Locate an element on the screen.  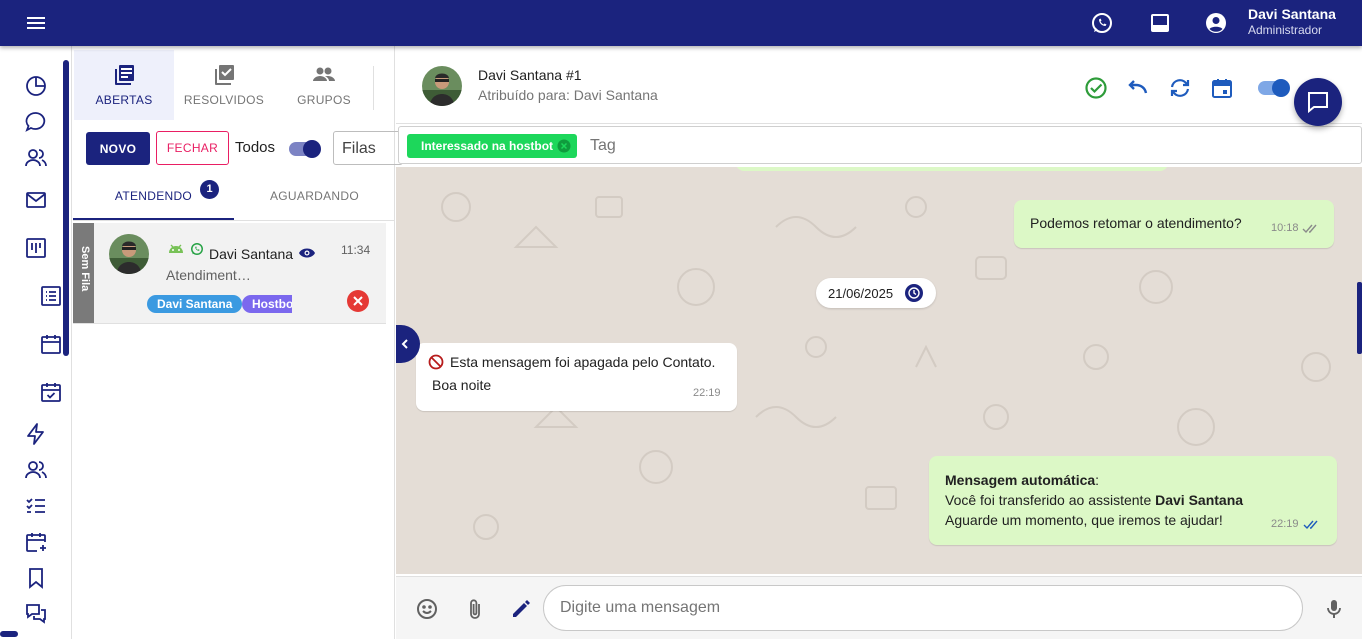
blocked-icon is located at coordinates (436, 362).